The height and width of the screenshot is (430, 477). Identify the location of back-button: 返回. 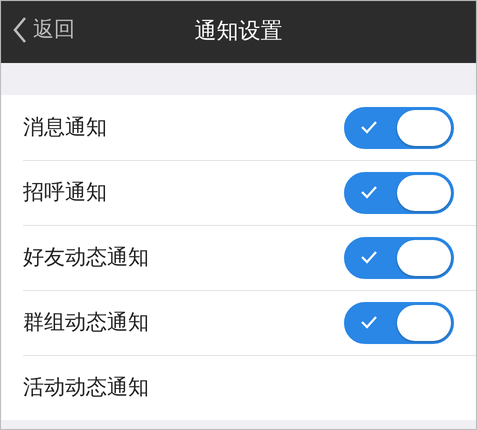
(44, 30).